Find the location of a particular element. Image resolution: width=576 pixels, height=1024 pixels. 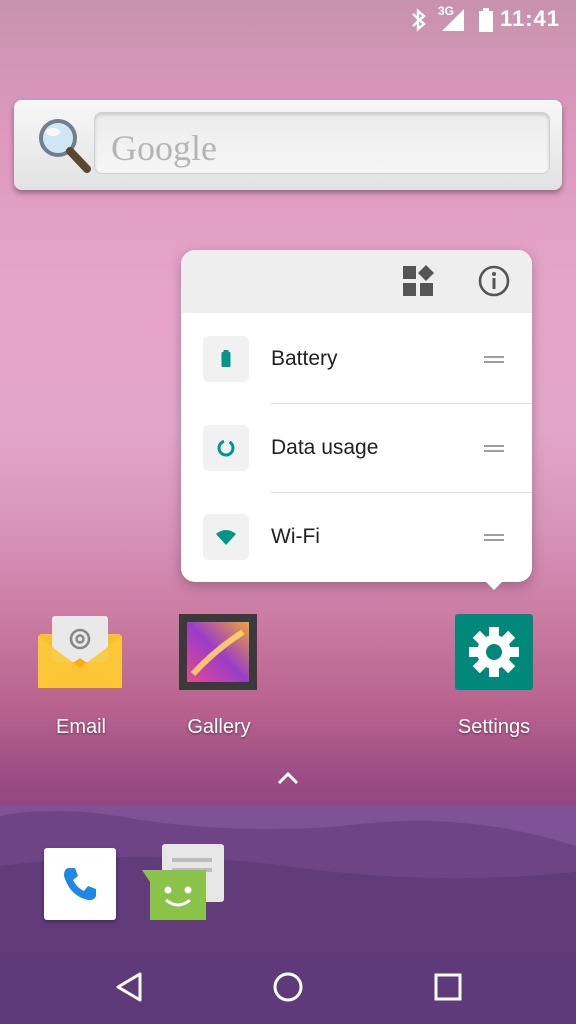

signal-icon is located at coordinates (453, 20).